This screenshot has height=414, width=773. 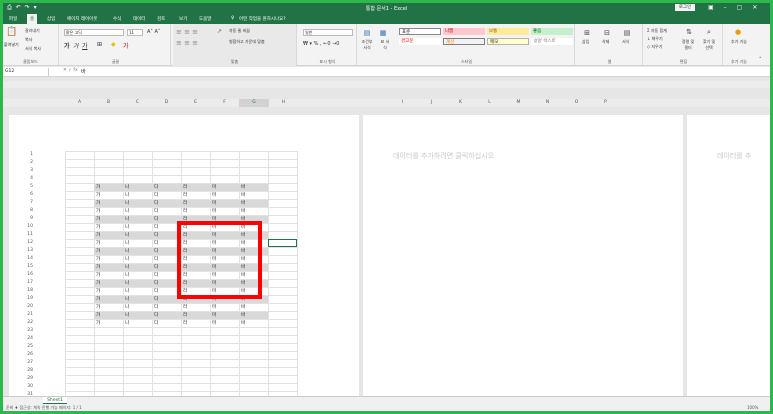 I want to click on column-header: D, so click(x=166, y=103).